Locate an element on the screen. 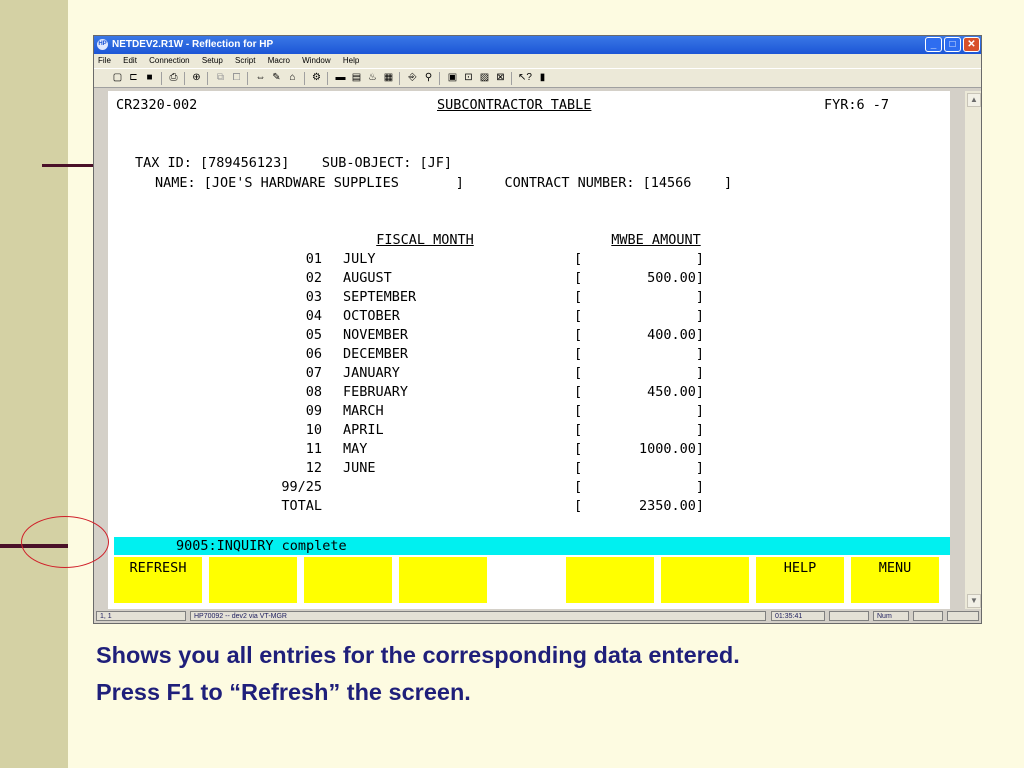  record-icon: ⚲ is located at coordinates (428, 78).